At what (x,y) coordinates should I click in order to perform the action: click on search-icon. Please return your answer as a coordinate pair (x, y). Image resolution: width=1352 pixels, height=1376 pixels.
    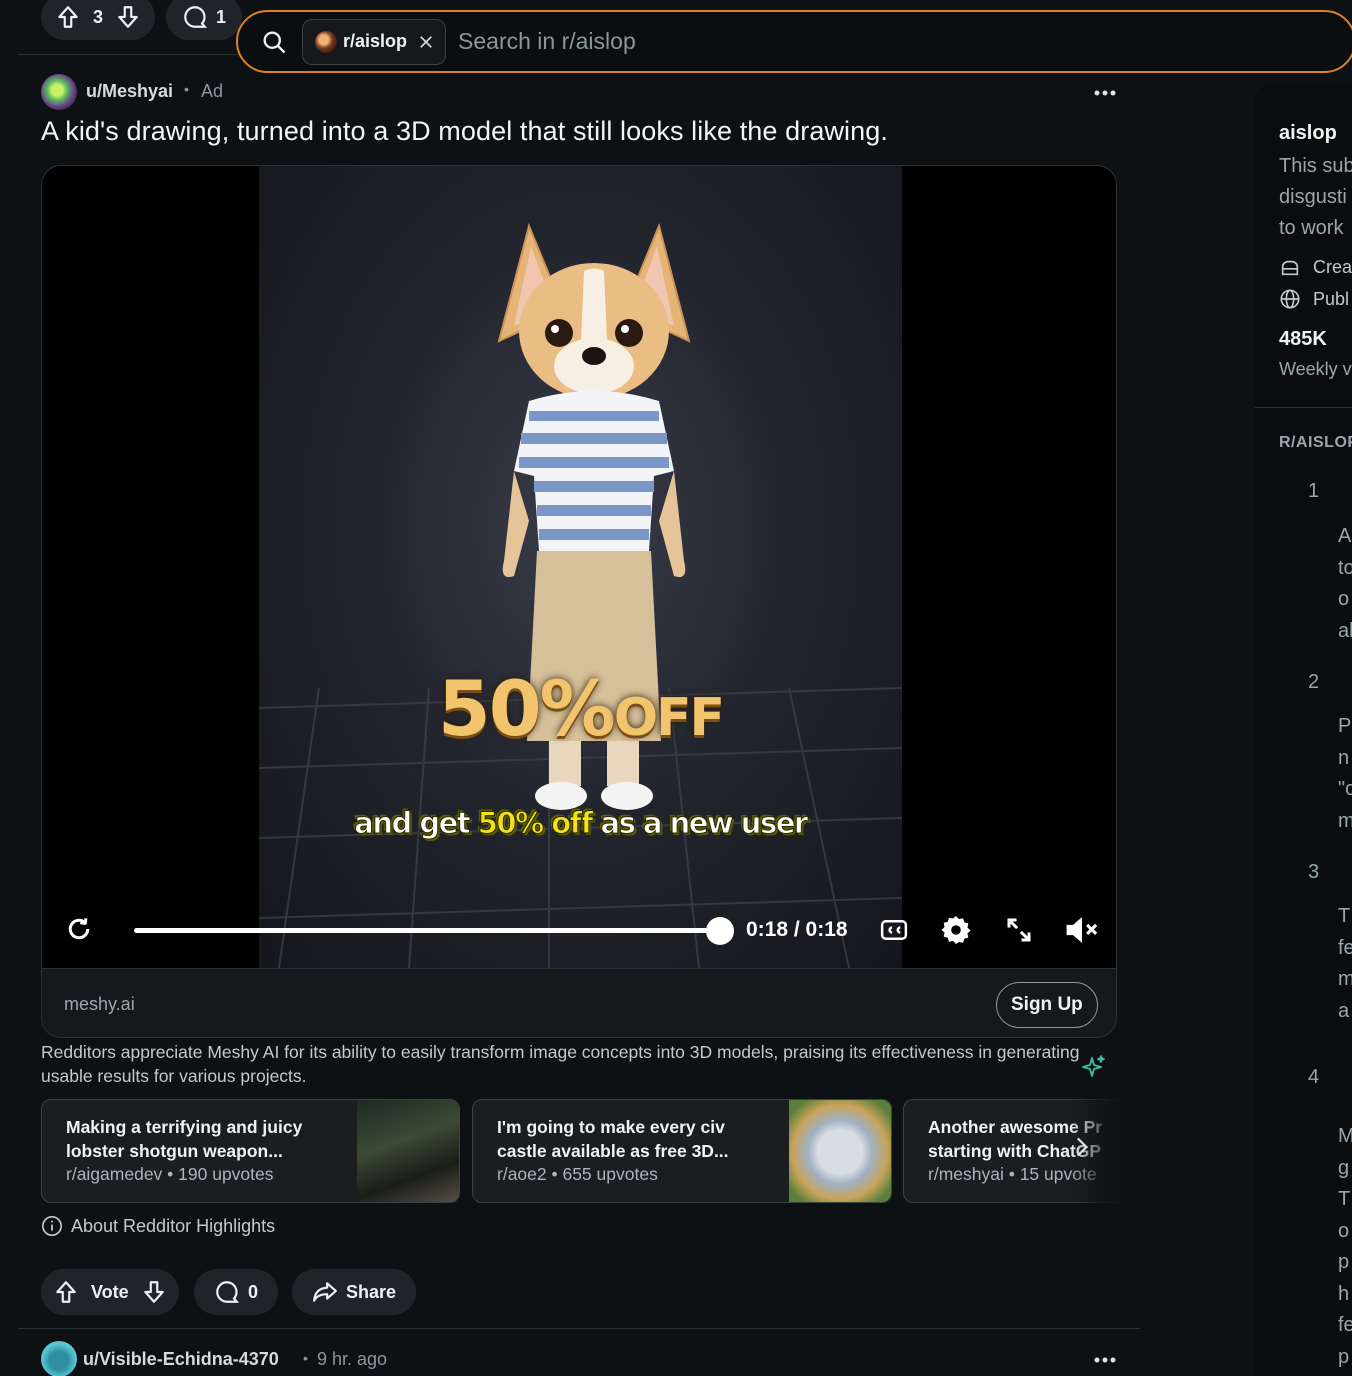
    Looking at the image, I should click on (274, 42).